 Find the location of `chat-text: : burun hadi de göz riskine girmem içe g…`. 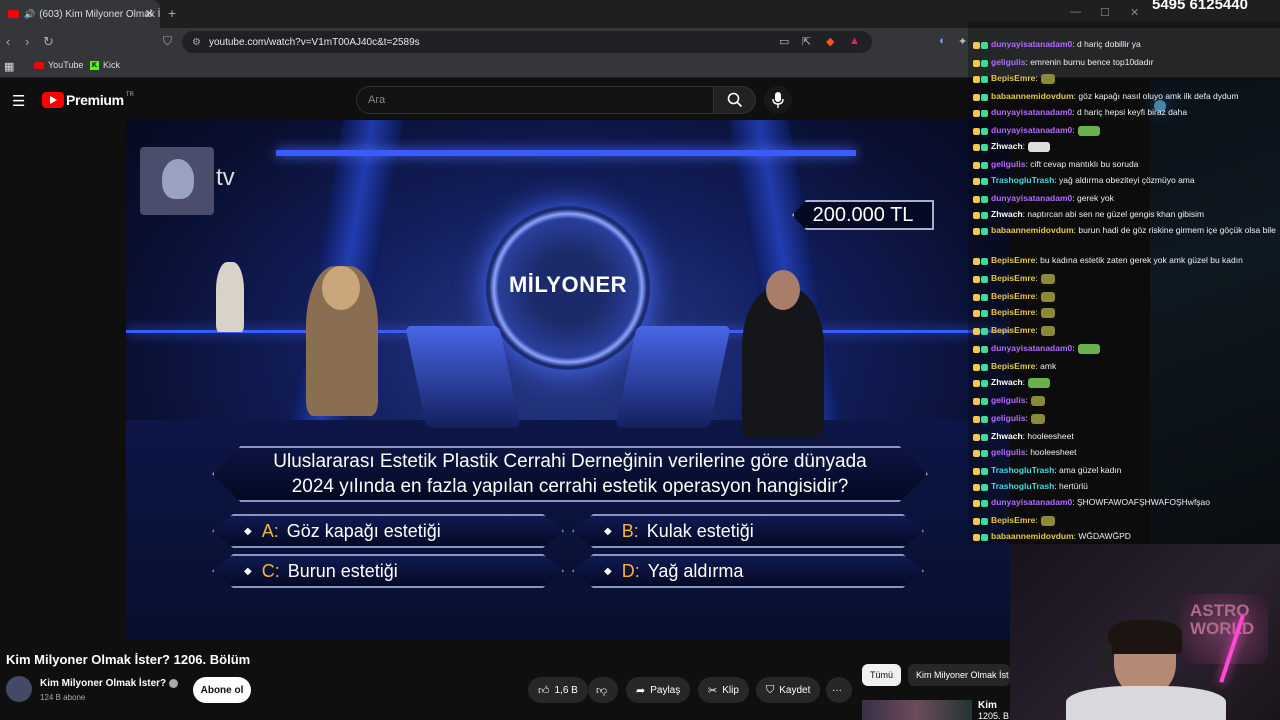

chat-text: : burun hadi de göz riskine girmem içe g… is located at coordinates (1174, 230).